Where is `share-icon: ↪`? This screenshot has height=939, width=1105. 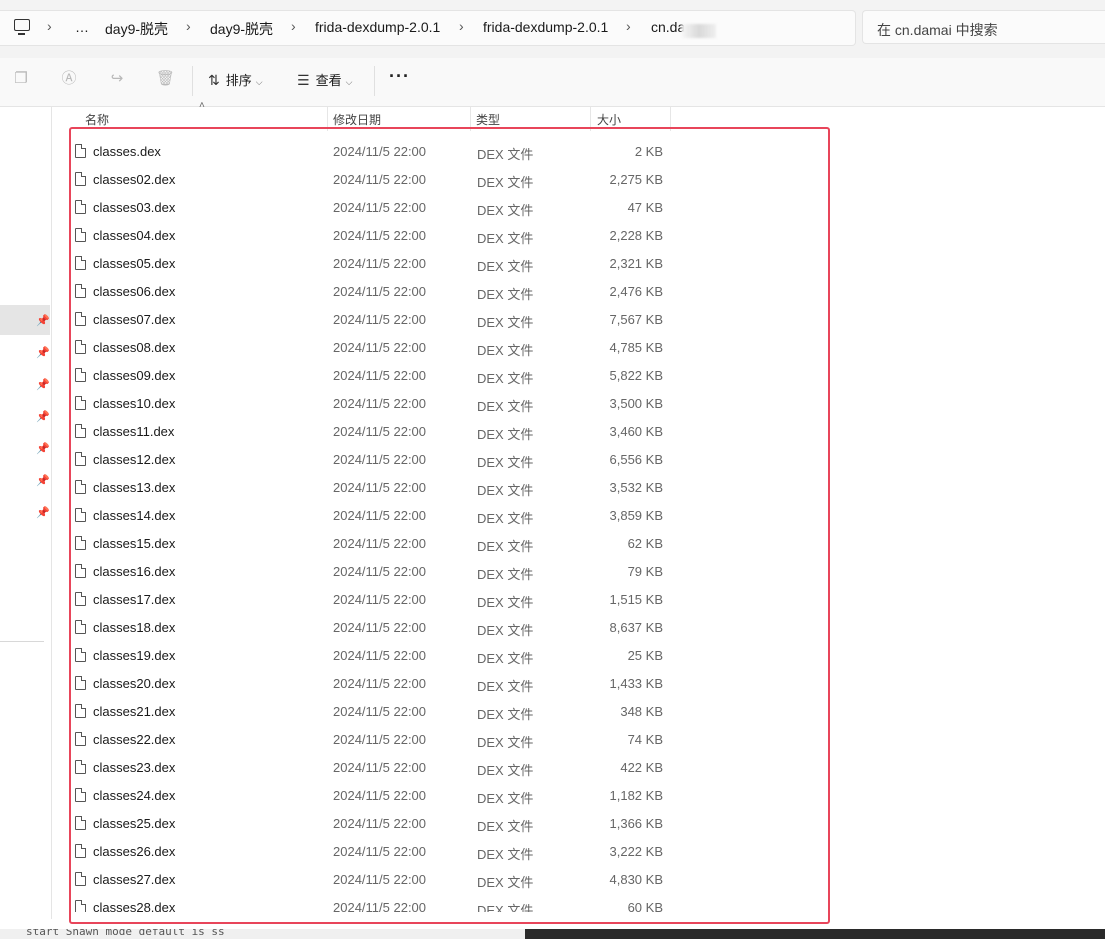
share-icon: ↪ is located at coordinates (117, 79).